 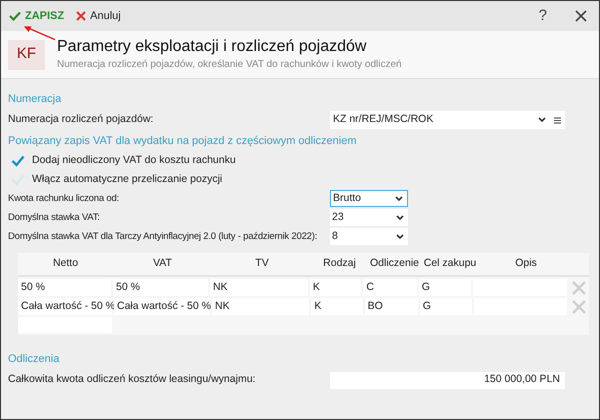 What do you see at coordinates (390, 287) in the screenshot?
I see `table-cell: C` at bounding box center [390, 287].